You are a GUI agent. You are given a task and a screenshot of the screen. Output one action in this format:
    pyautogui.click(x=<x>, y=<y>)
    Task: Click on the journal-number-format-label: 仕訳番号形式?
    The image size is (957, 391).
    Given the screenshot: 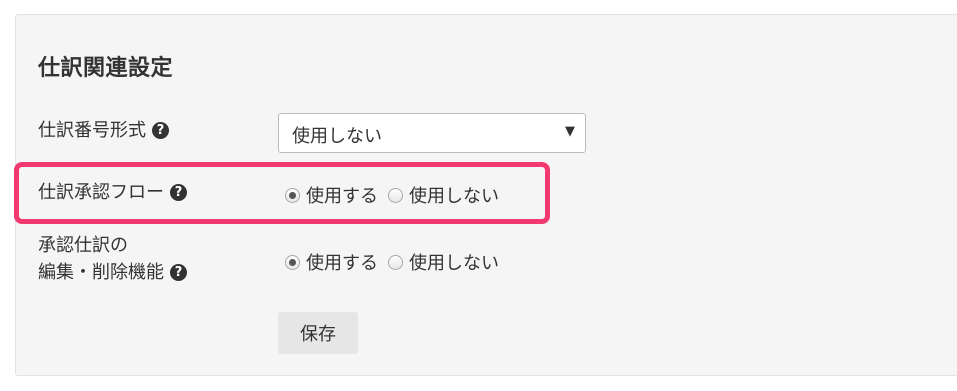 What is the action you would take?
    pyautogui.click(x=103, y=131)
    